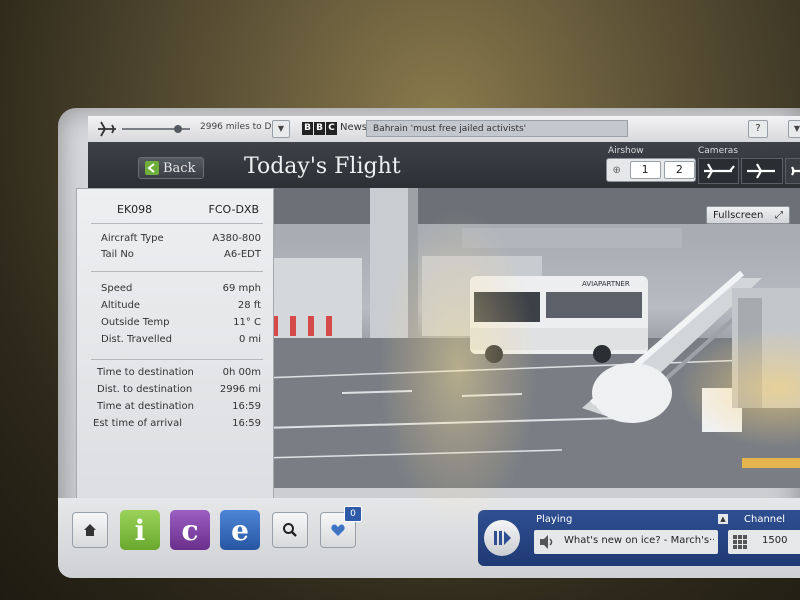 This screenshot has height=600, width=800. Describe the element at coordinates (738, 215) in the screenshot. I see `fullscreen-label: Fullscreen` at that location.